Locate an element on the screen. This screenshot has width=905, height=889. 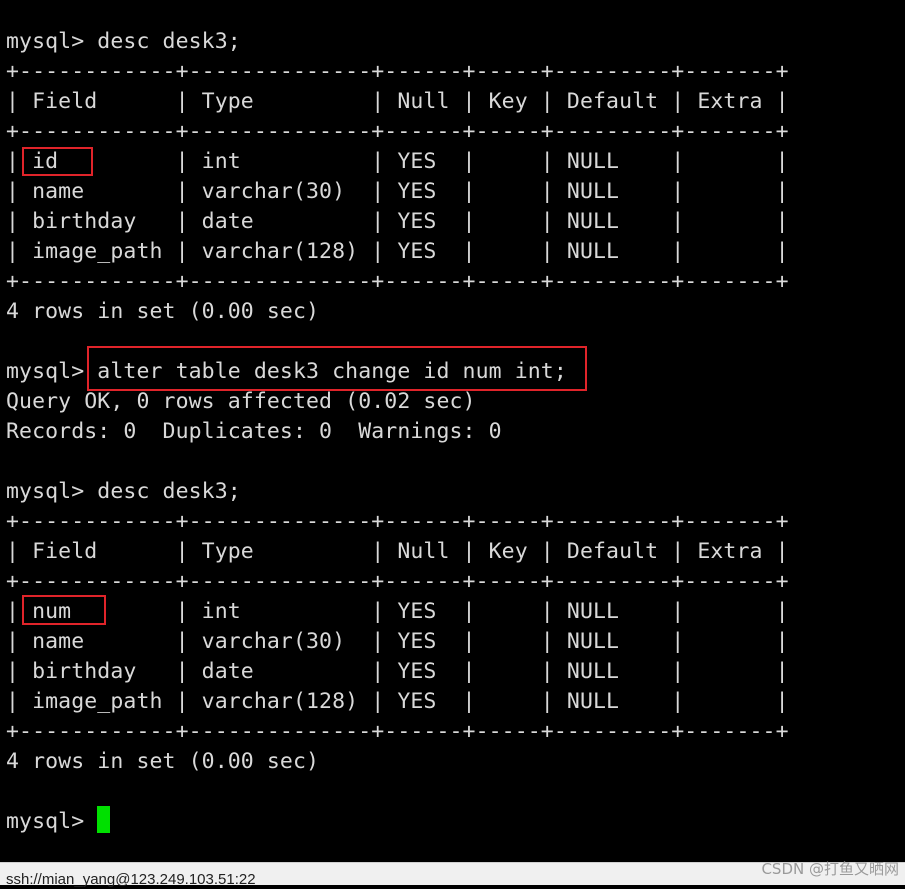
table-row: | id | int | YES | | NULL | | is located at coordinates (397, 161).